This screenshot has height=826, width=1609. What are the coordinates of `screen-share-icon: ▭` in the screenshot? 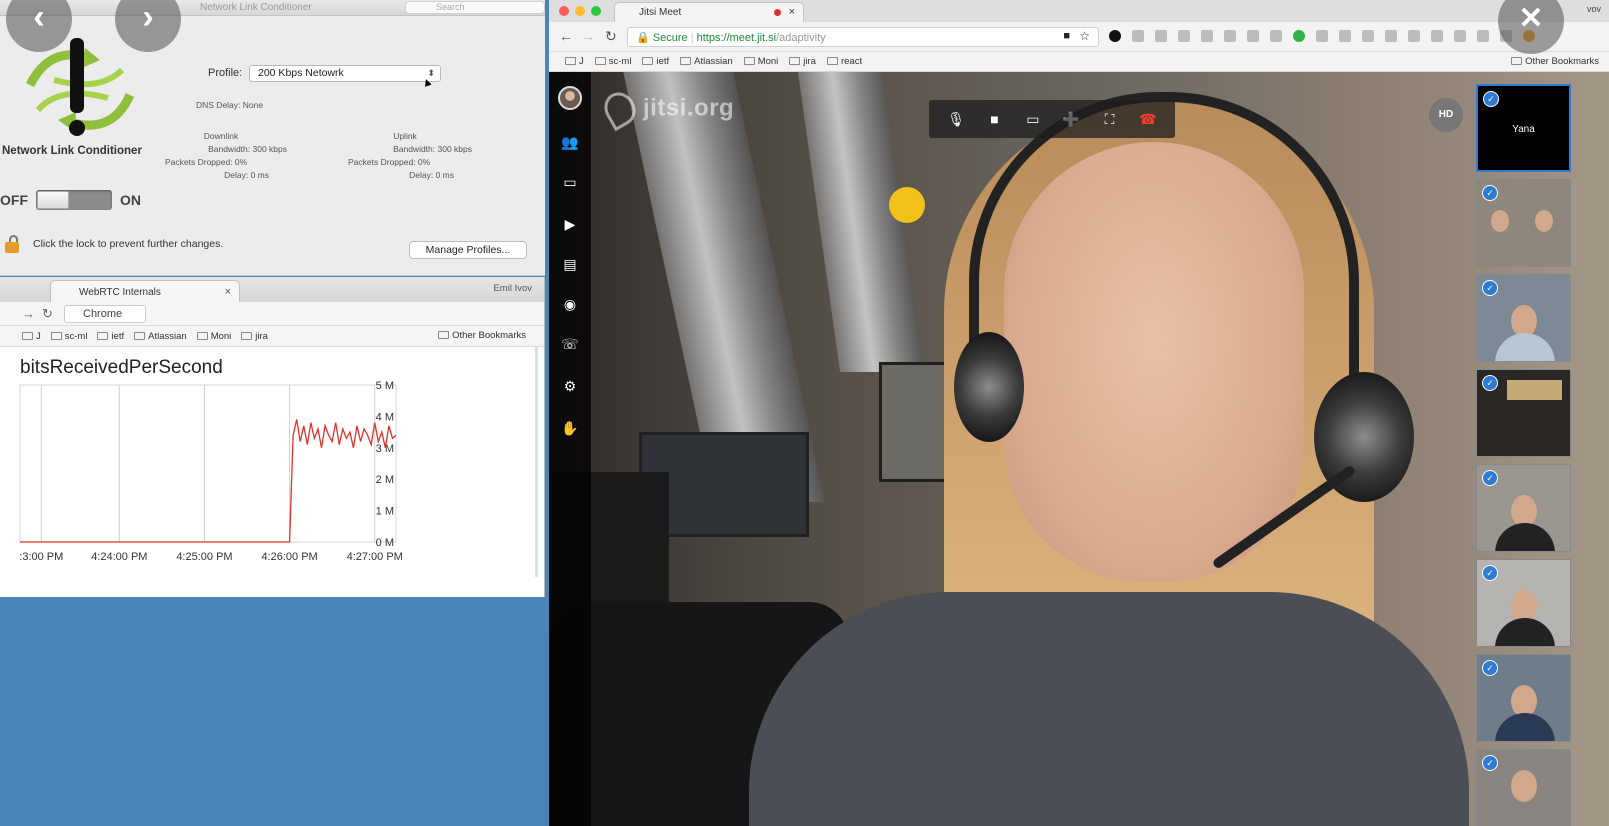 It's located at (1033, 119).